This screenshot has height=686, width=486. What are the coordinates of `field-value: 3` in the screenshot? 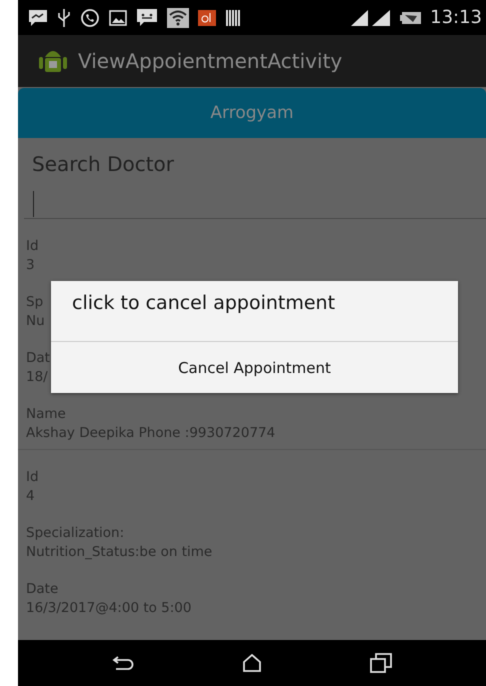 It's located at (30, 265).